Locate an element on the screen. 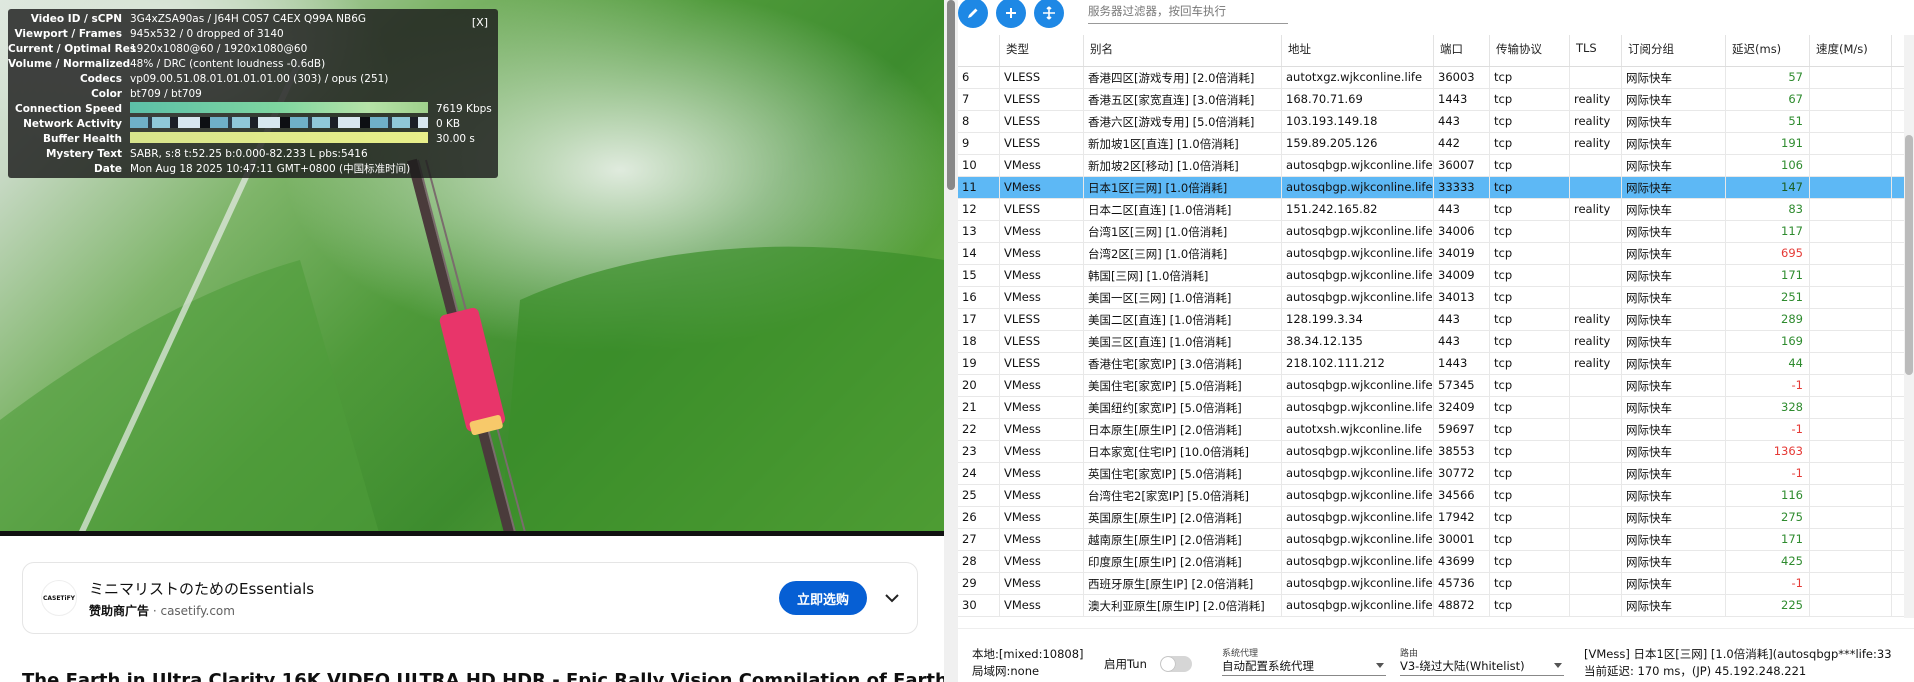 Image resolution: width=1914 pixels, height=682 pixels. network-activity-value: 0 KB is located at coordinates (448, 124).